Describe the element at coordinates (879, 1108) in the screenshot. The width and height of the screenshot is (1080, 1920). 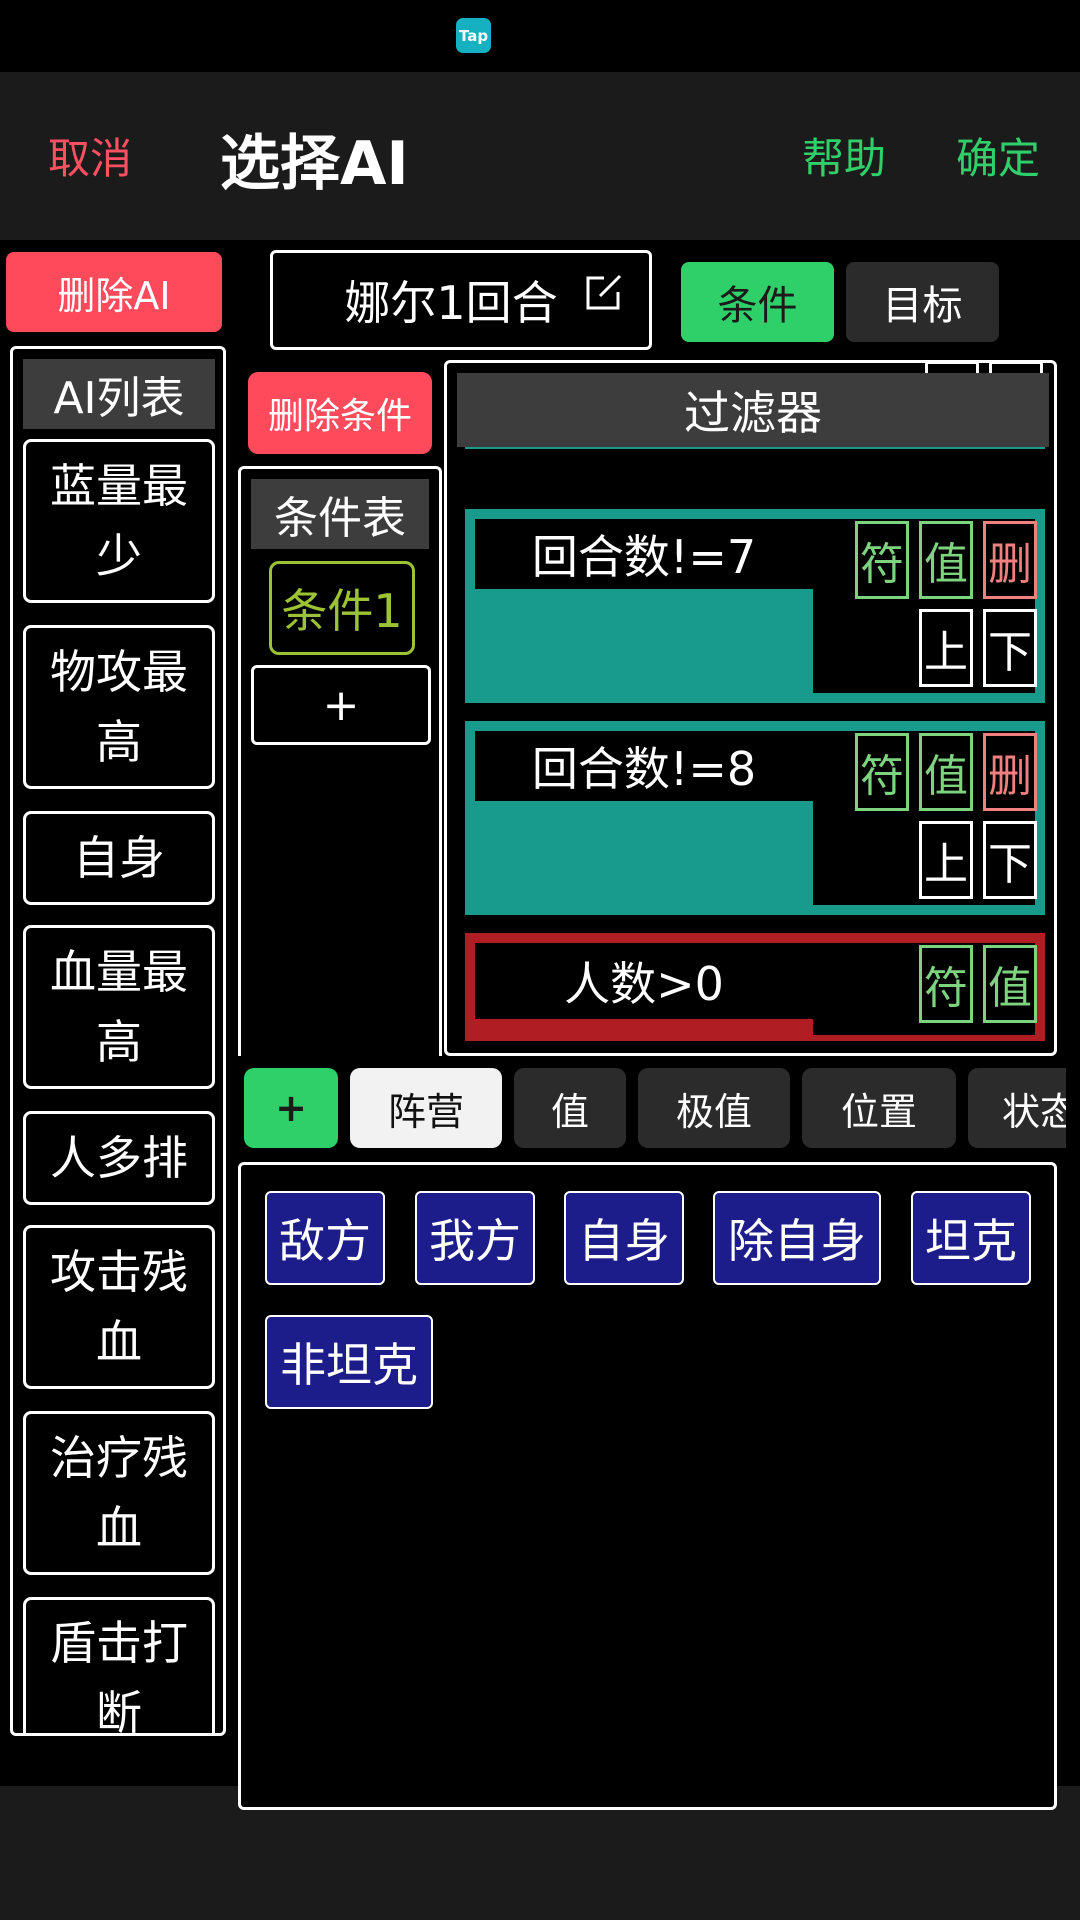
I see `tab-position: 位置` at that location.